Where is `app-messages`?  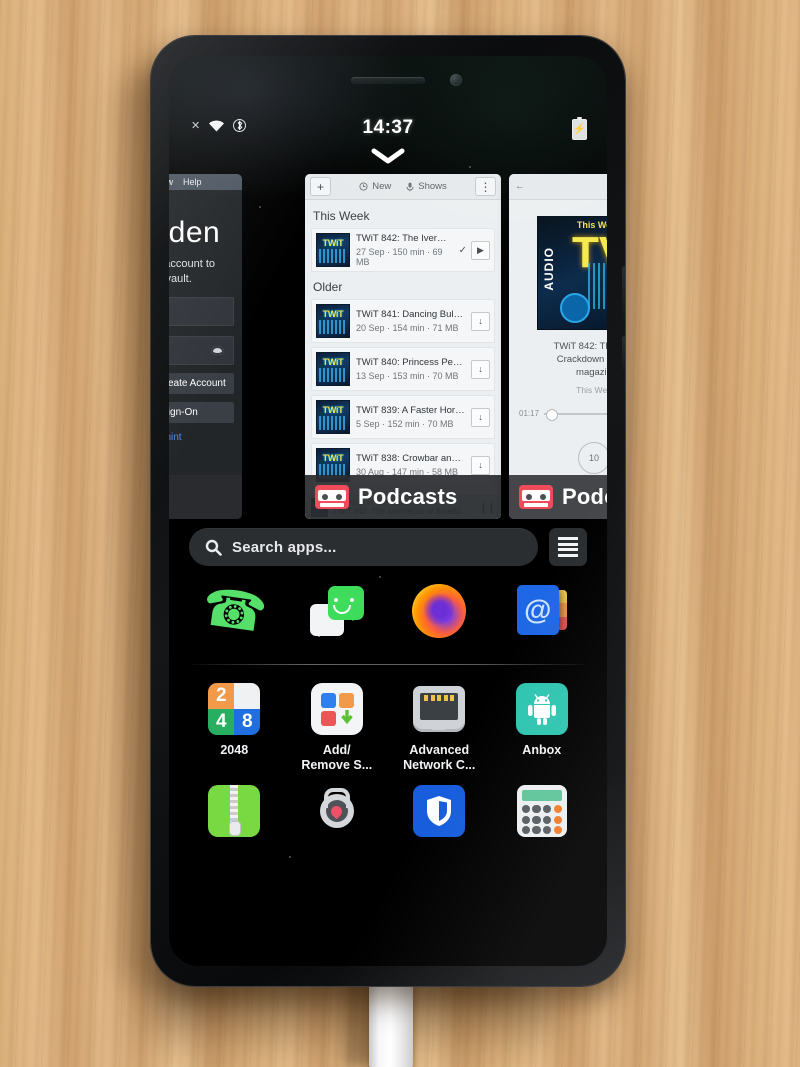 app-messages is located at coordinates (337, 611).